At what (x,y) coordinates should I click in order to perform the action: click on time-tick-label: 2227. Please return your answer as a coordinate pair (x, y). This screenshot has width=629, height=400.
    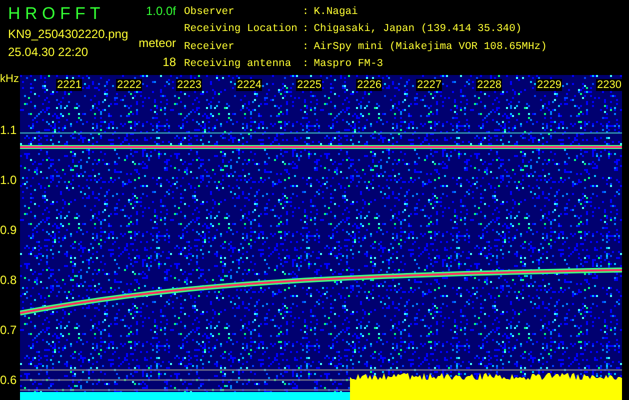
    Looking at the image, I should click on (429, 85).